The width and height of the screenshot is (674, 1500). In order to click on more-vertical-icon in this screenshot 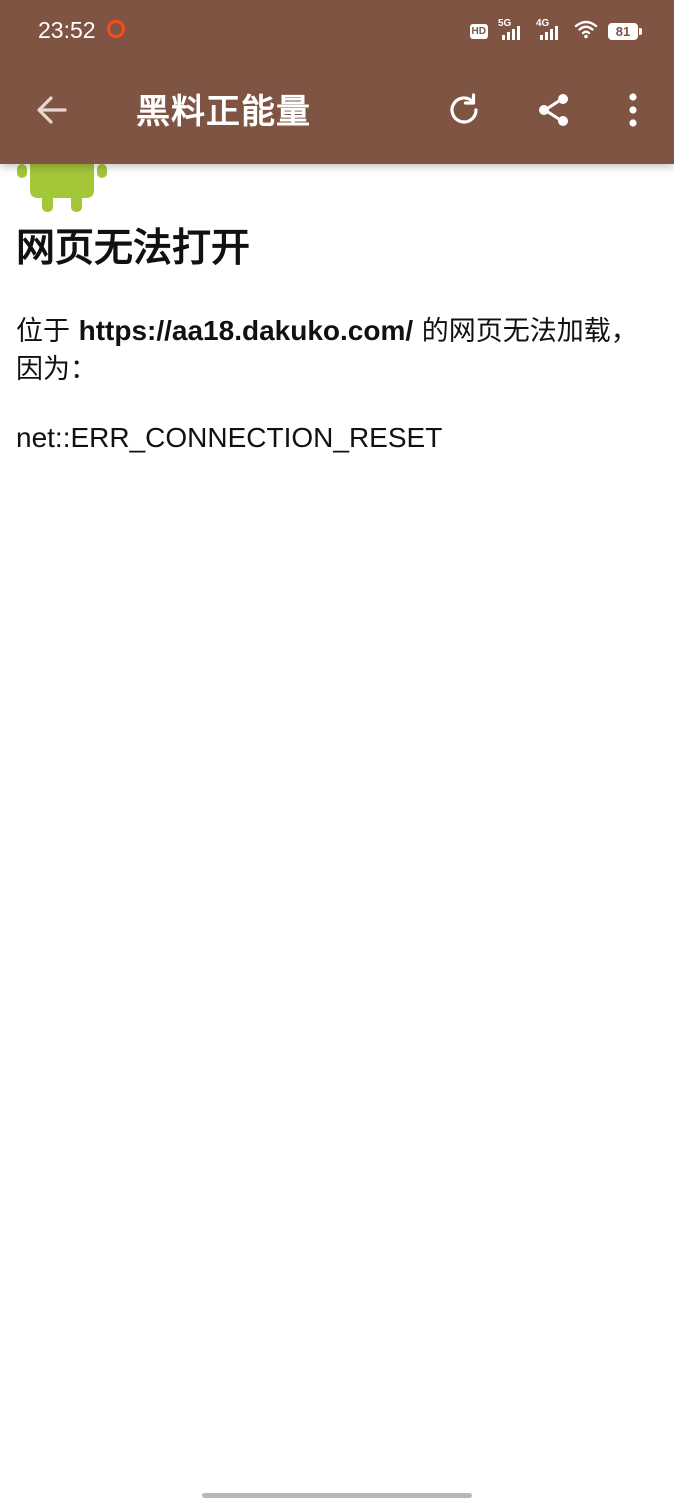, I will do `click(633, 112)`.